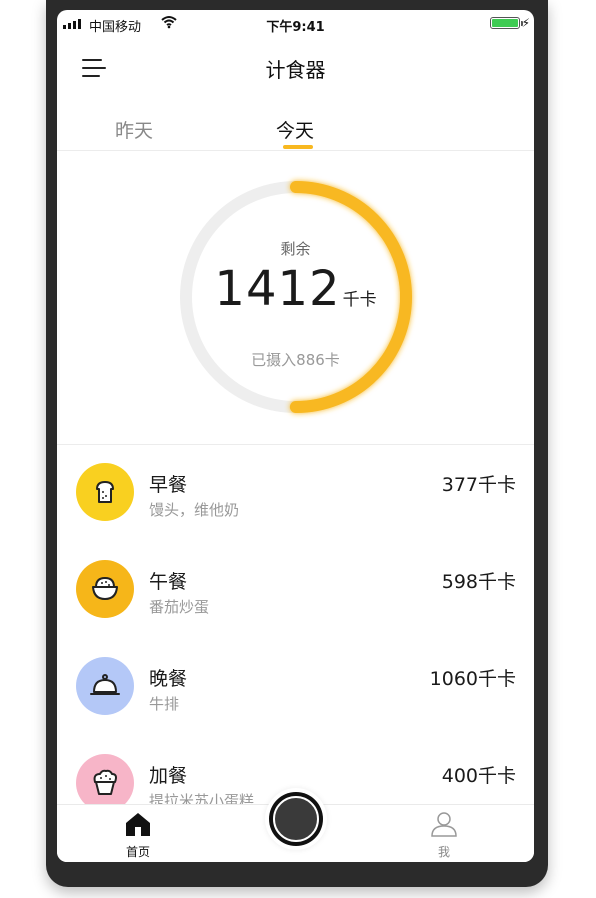 The height and width of the screenshot is (898, 596). What do you see at coordinates (298, 147) in the screenshot?
I see `active-tab-indicator` at bounding box center [298, 147].